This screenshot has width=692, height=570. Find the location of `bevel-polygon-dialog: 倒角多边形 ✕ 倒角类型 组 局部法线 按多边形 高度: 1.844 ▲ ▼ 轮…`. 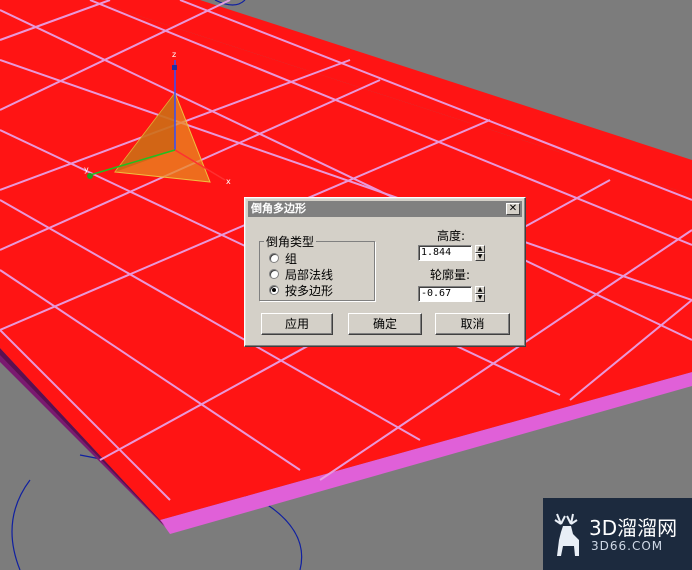

bevel-polygon-dialog: 倒角多边形 ✕ 倒角类型 组 局部法线 按多边形 高度: 1.844 ▲ ▼ 轮… is located at coordinates (385, 272).